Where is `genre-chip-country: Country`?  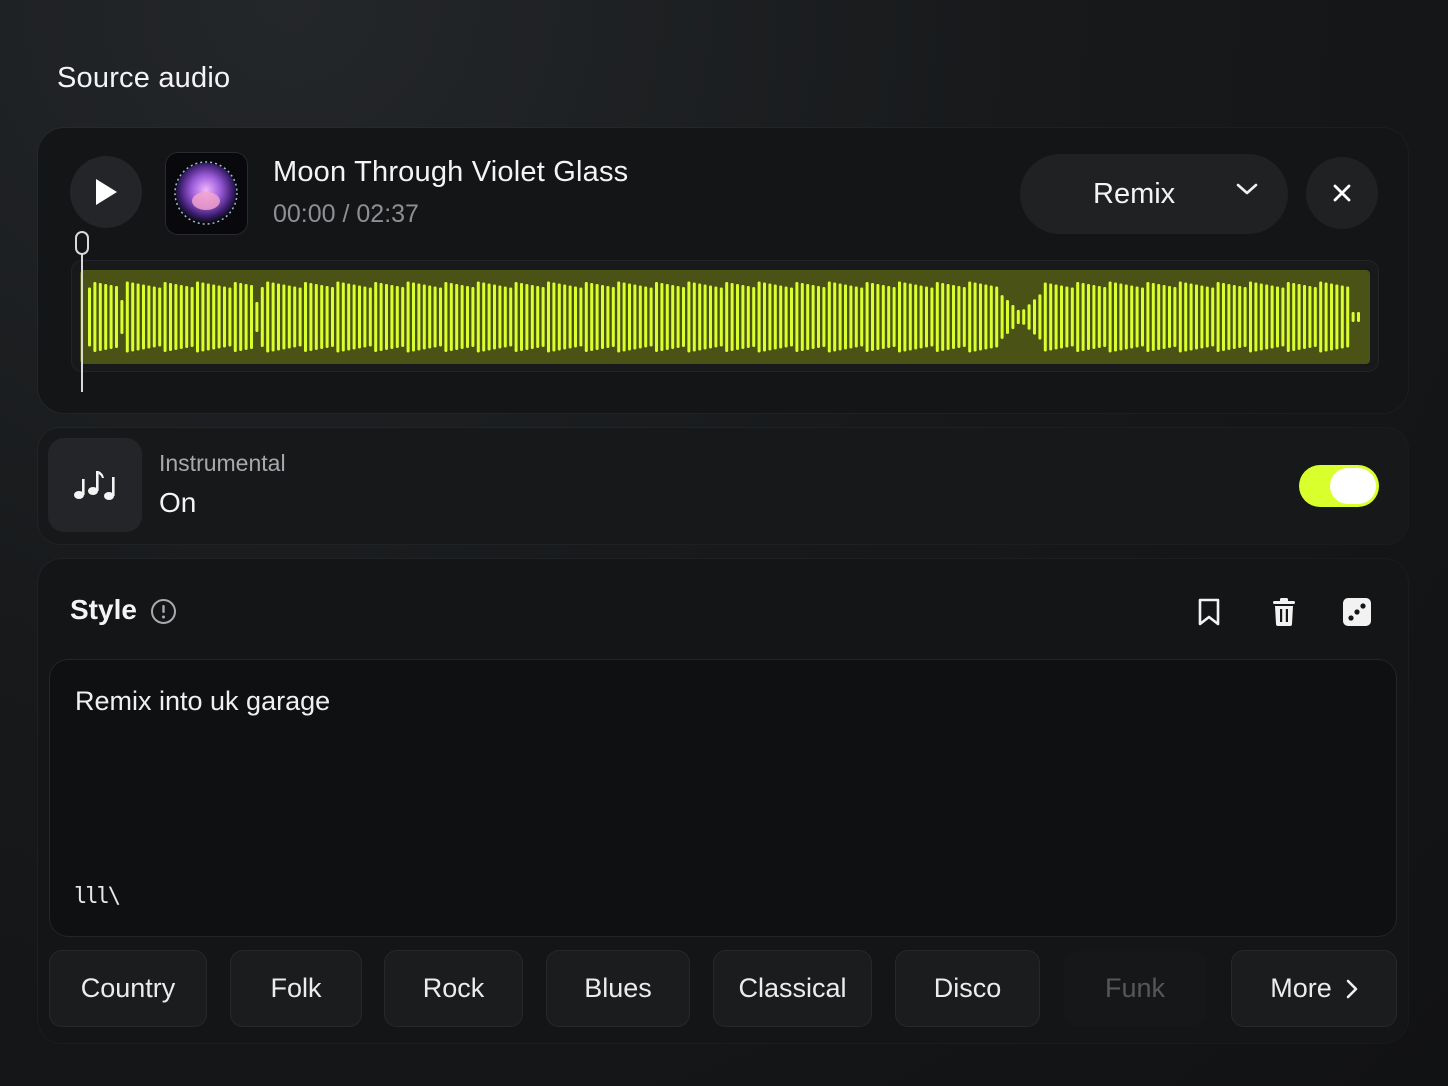 genre-chip-country: Country is located at coordinates (128, 988).